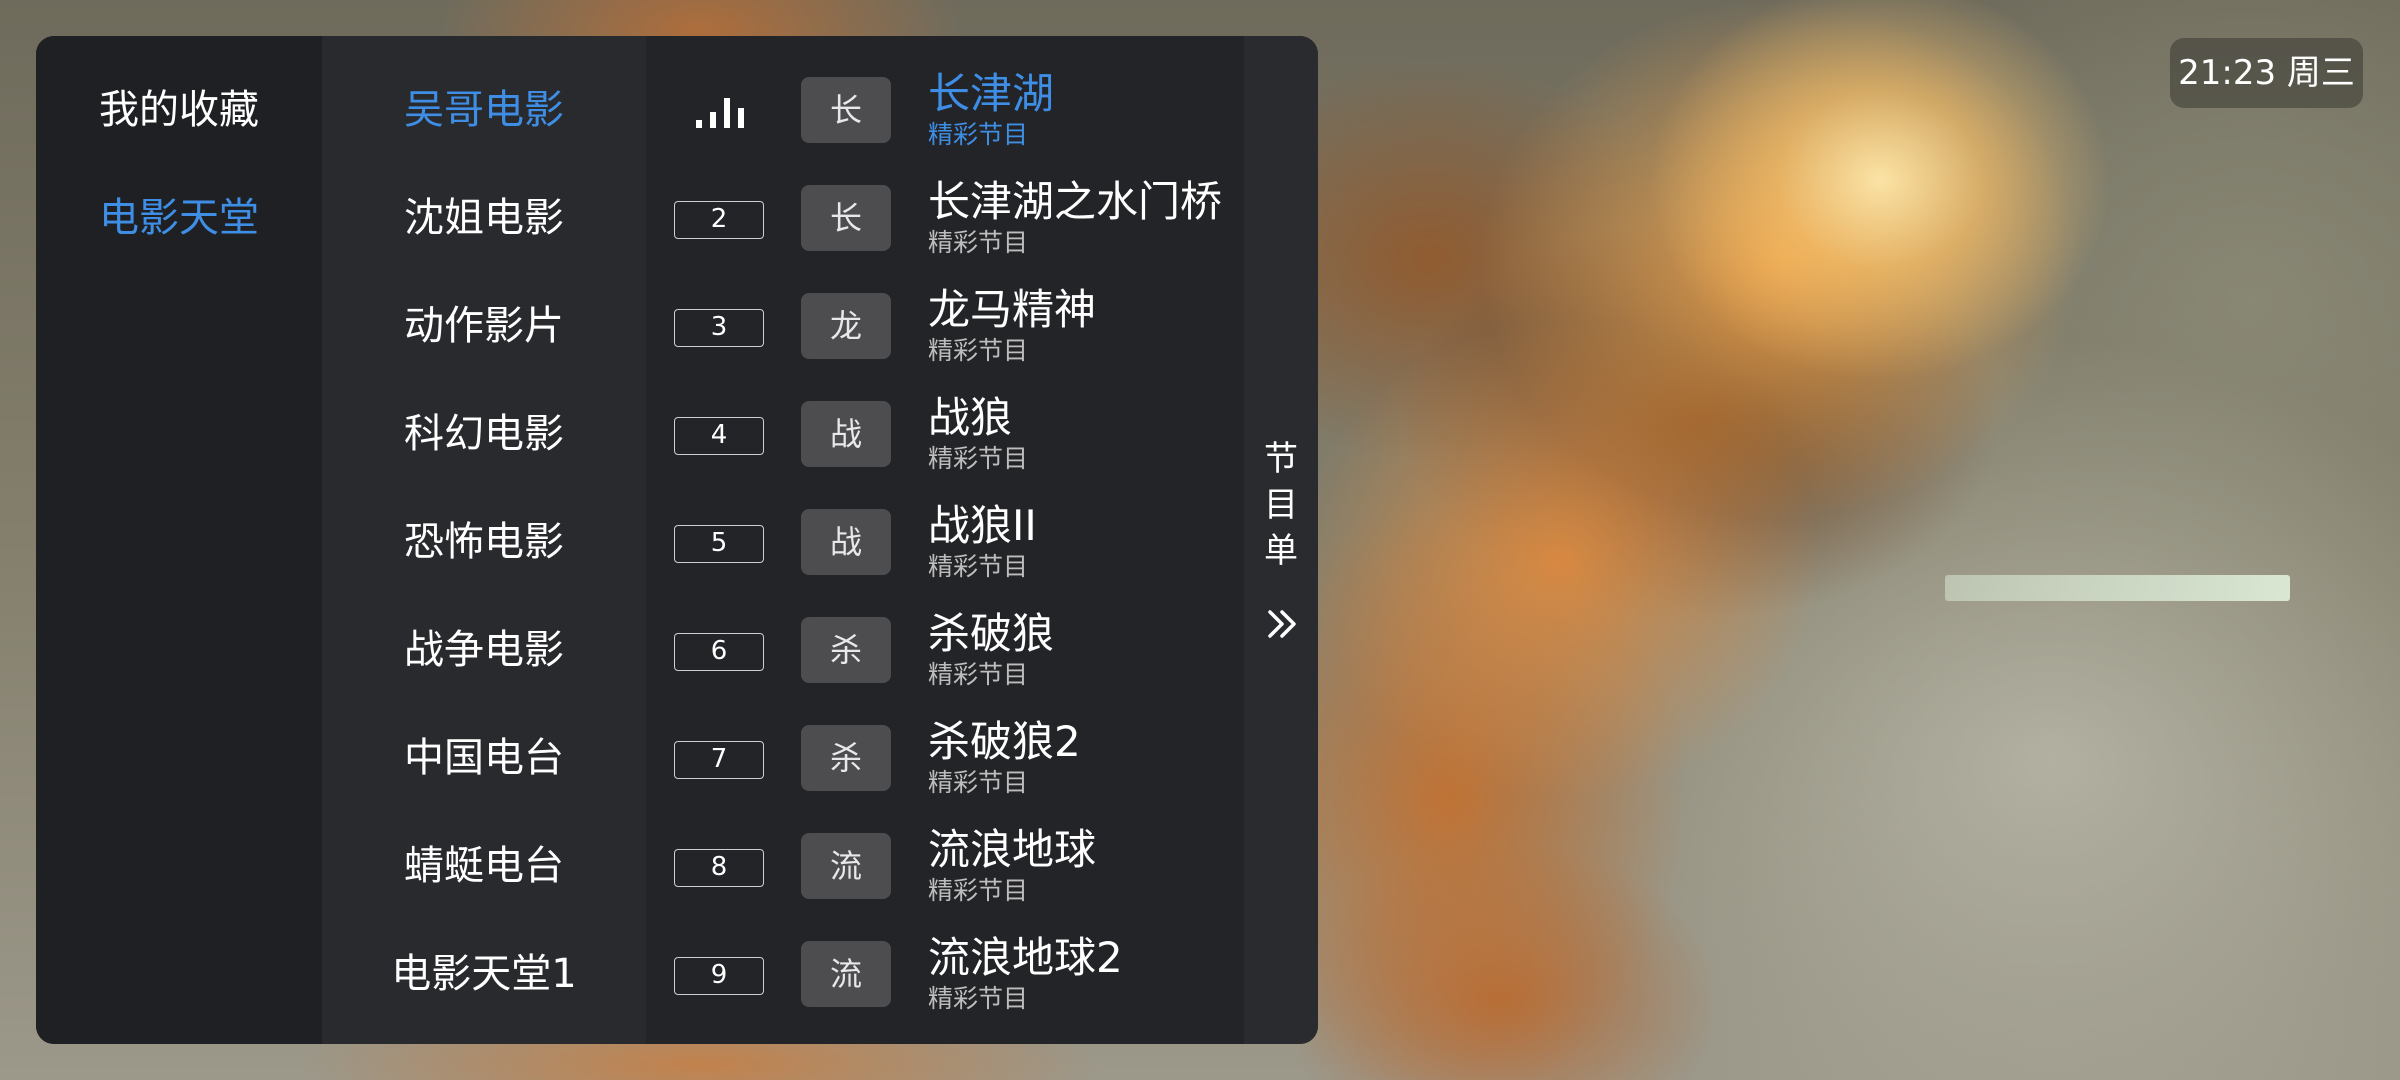 This screenshot has width=2400, height=1080. I want to click on program-guide-label-char: 目, so click(1281, 505).